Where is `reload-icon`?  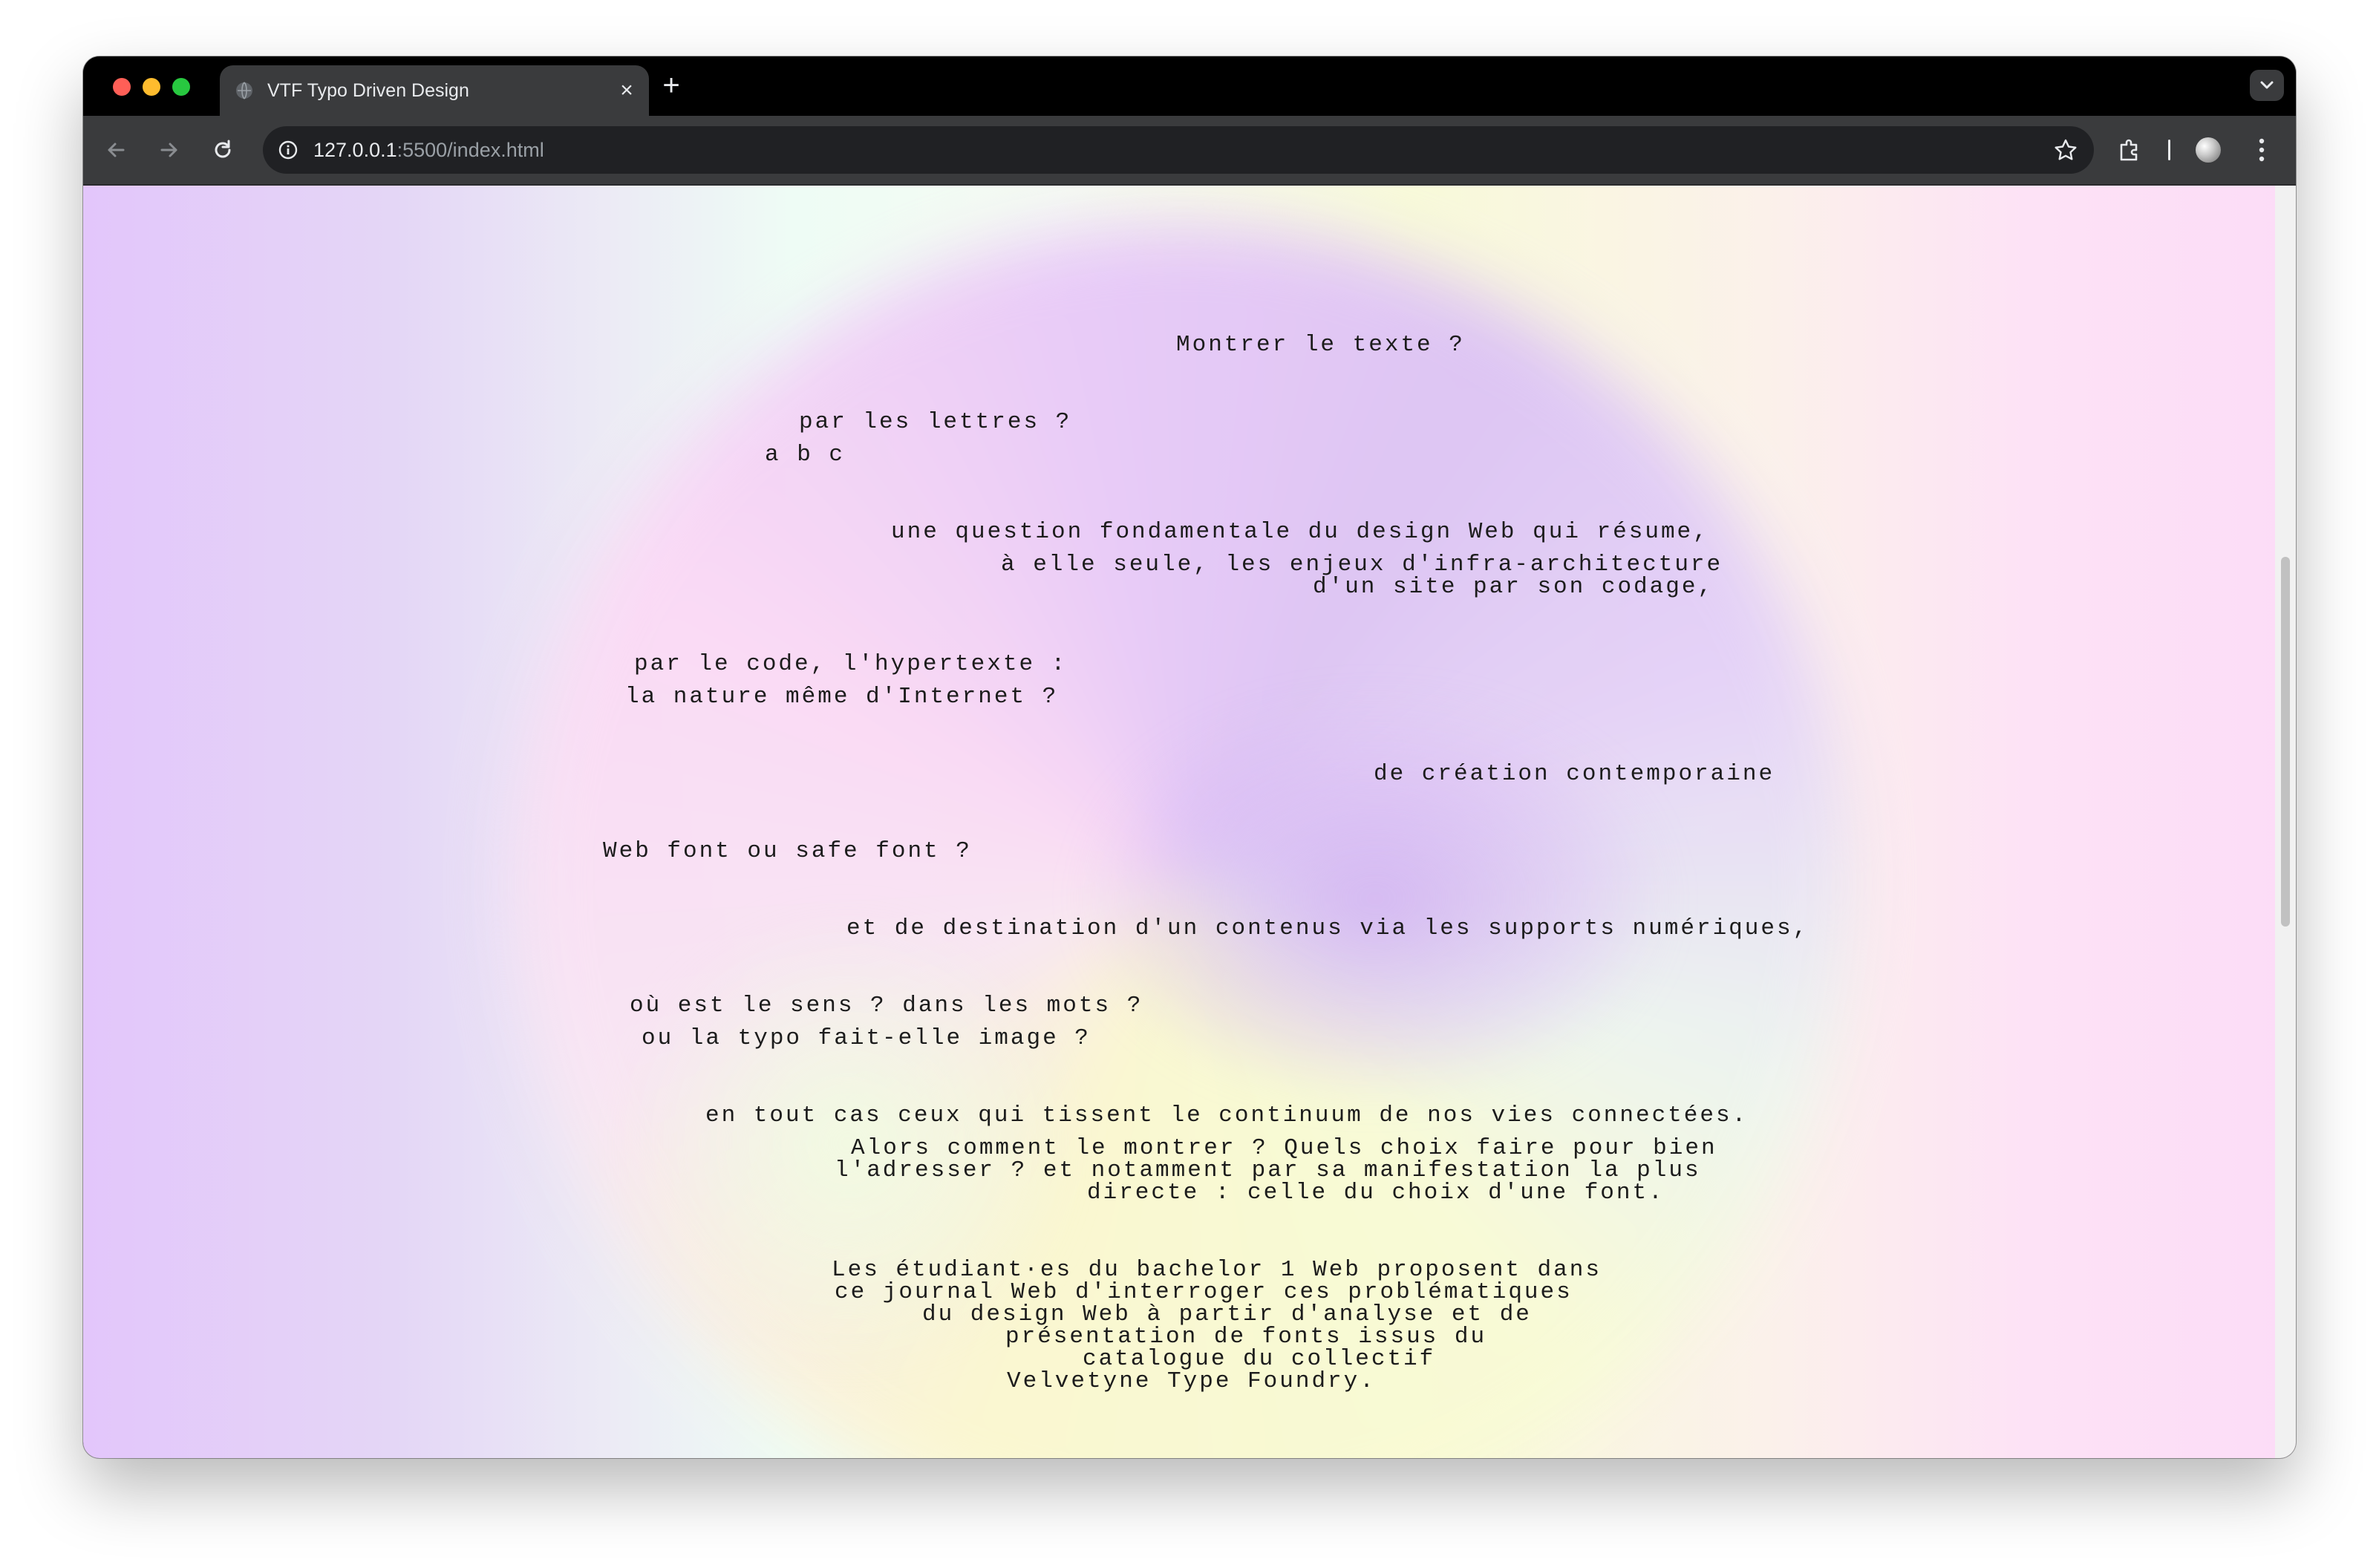 reload-icon is located at coordinates (223, 149).